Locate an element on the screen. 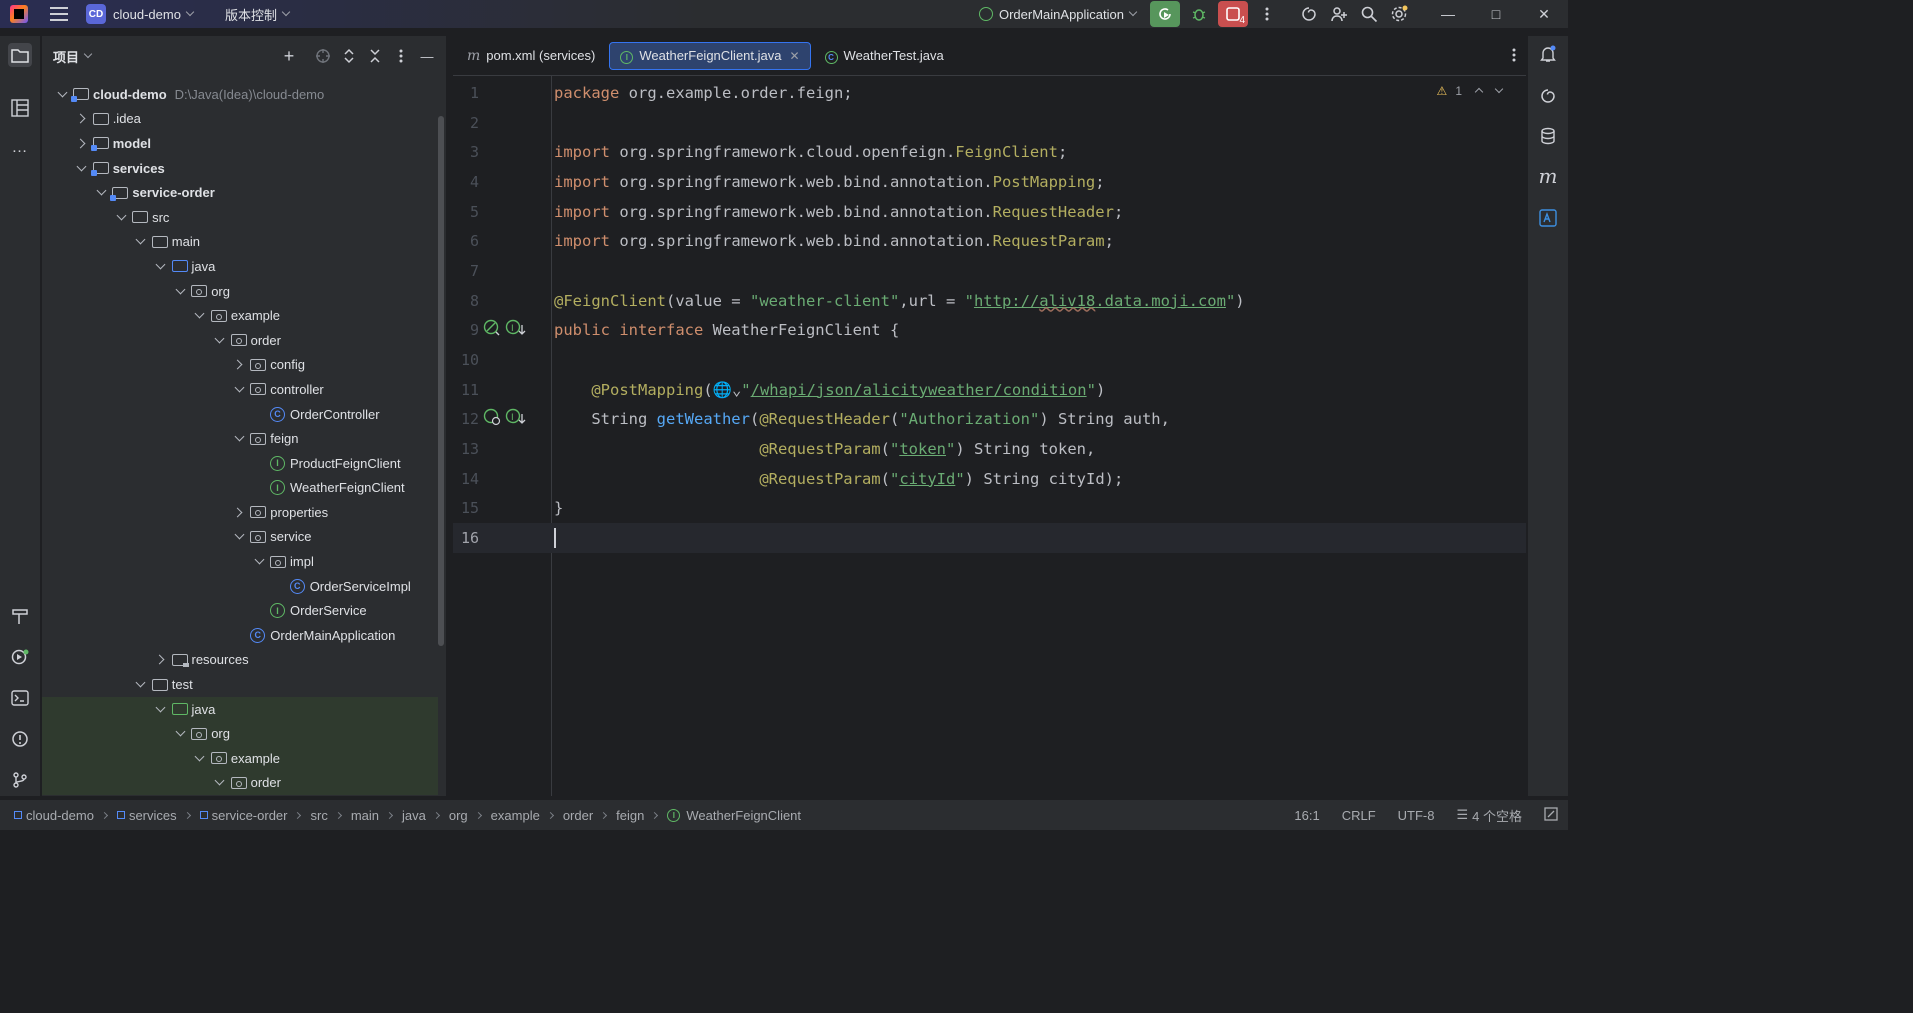 The width and height of the screenshot is (1913, 1013). code-text: public interface WeatherFeignClient { is located at coordinates (726, 330).